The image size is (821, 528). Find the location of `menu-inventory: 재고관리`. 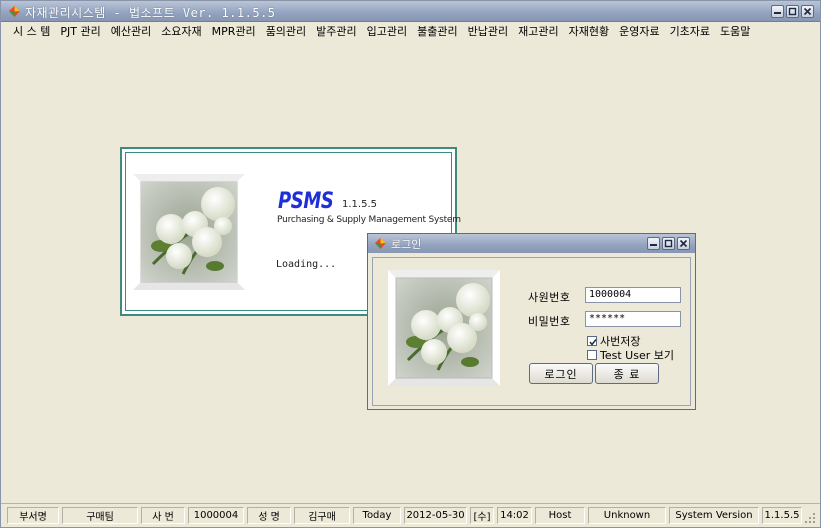

menu-inventory: 재고관리 is located at coordinates (538, 31).